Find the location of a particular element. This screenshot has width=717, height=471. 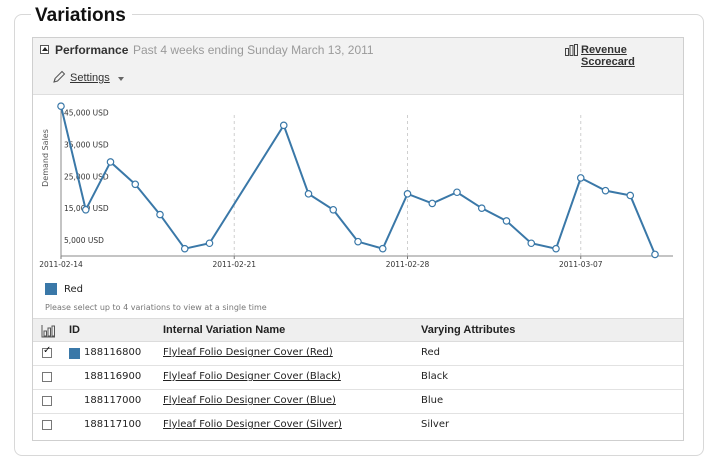

x-tick-label: 2011-02-28 is located at coordinates (408, 264).